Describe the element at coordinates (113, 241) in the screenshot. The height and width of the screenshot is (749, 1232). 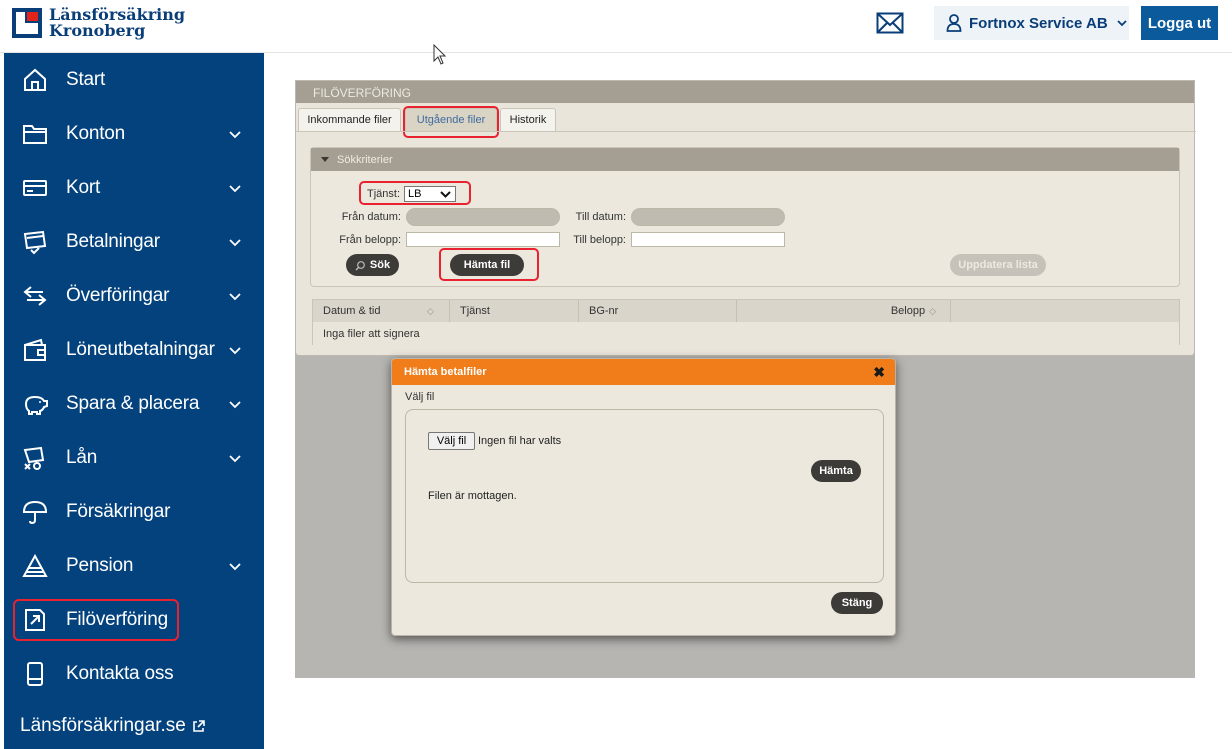
I see `sidebar-item-label: Betalningar` at that location.